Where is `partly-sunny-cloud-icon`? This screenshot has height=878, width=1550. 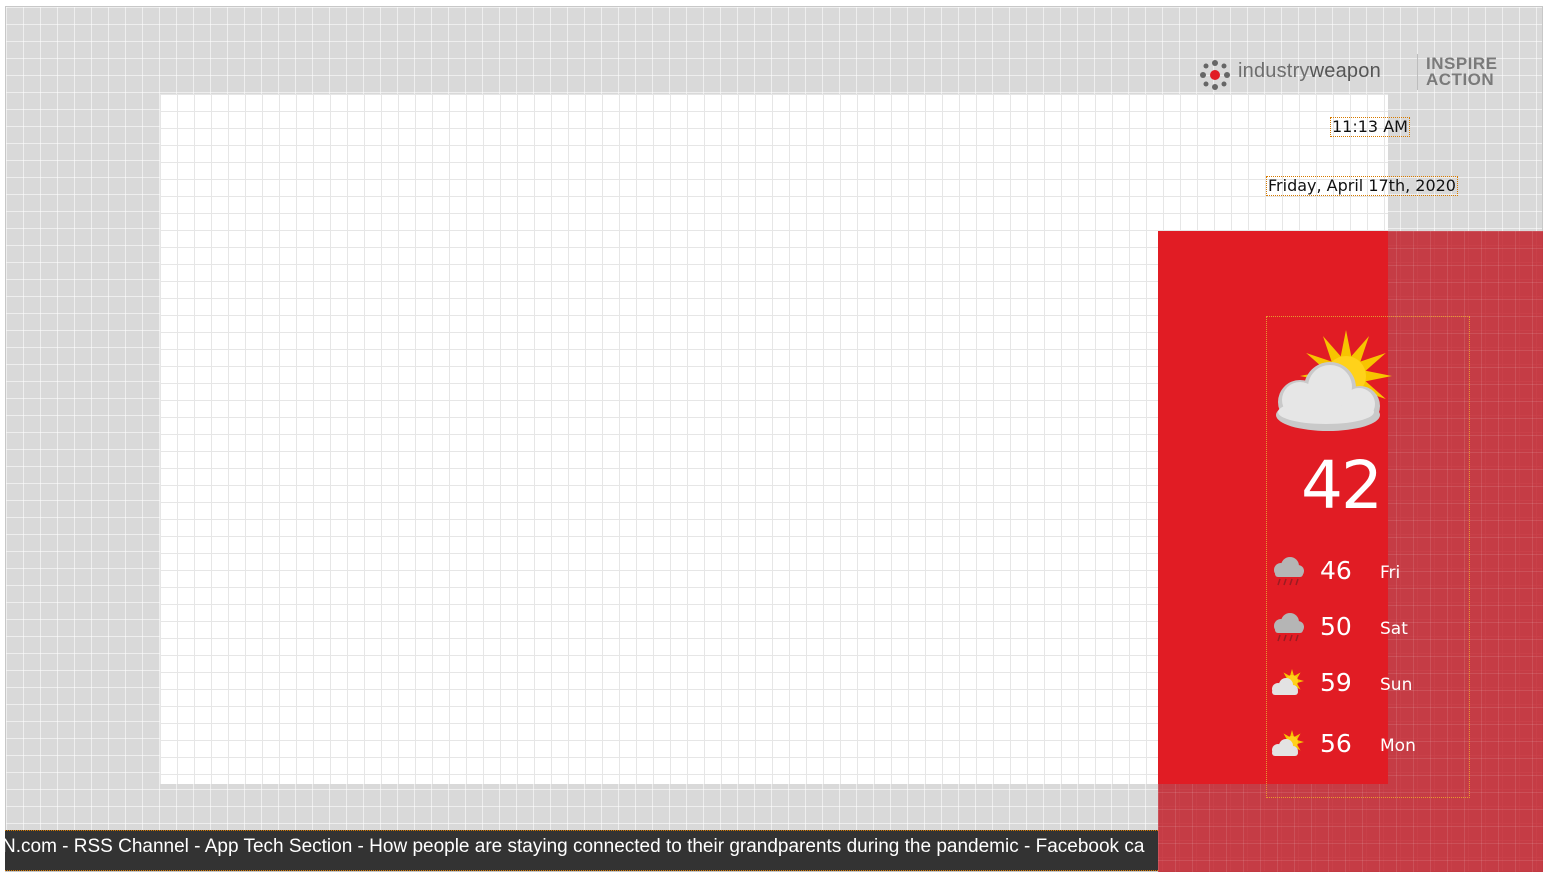
partly-sunny-cloud-icon is located at coordinates (1334, 380).